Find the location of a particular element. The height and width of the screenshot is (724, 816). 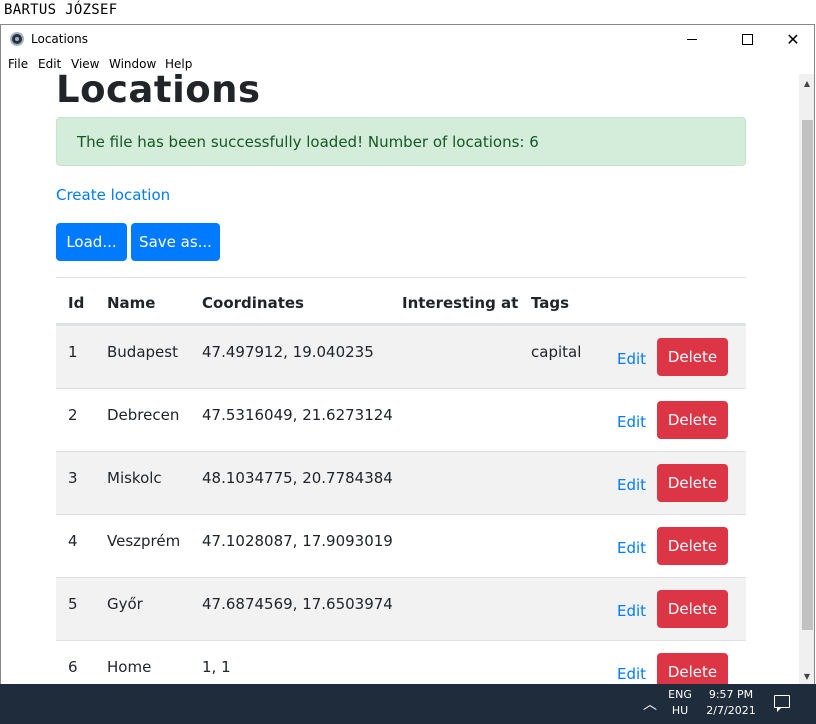

window-title: Locations is located at coordinates (60, 39).